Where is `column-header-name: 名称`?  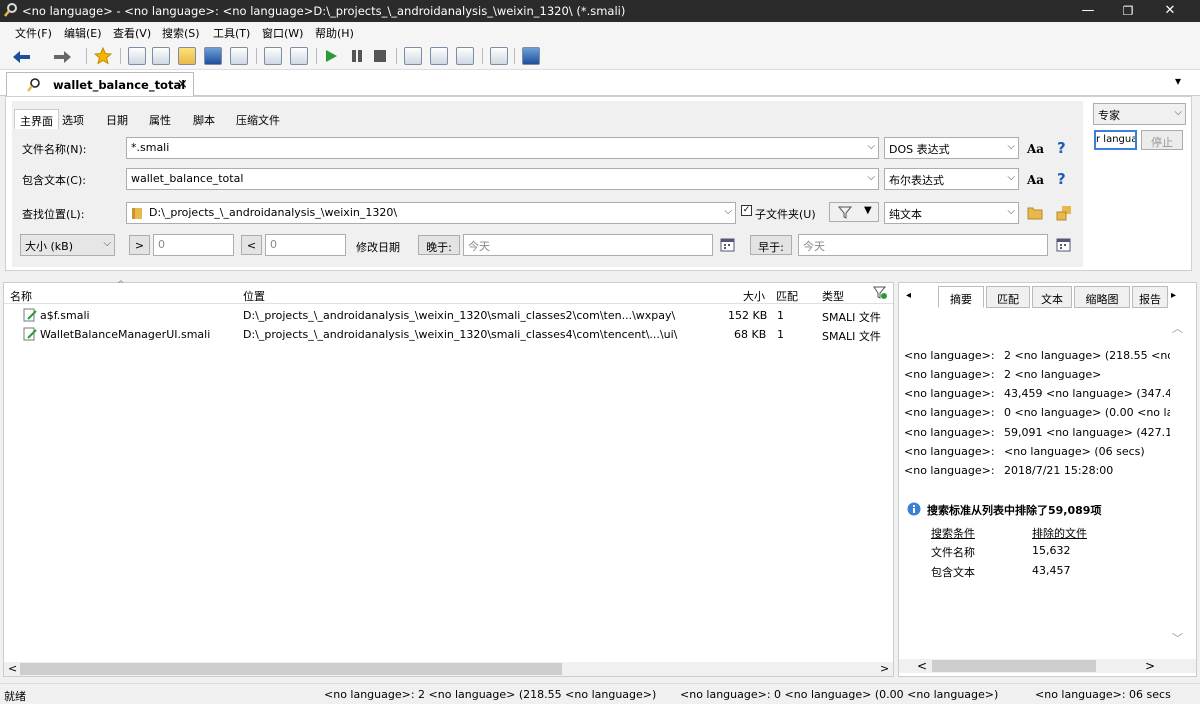 column-header-name: 名称 is located at coordinates (21, 296).